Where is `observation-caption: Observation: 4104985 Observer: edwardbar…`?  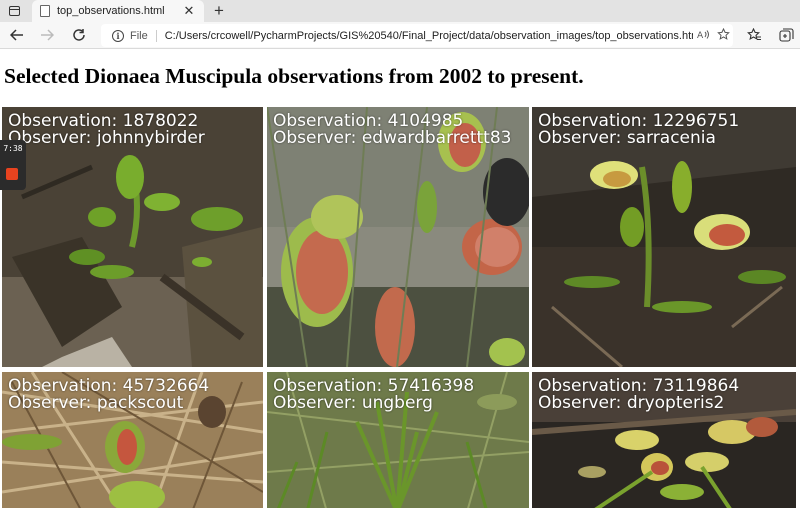
observation-caption: Observation: 4104985 Observer: edwardbar… is located at coordinates (392, 130).